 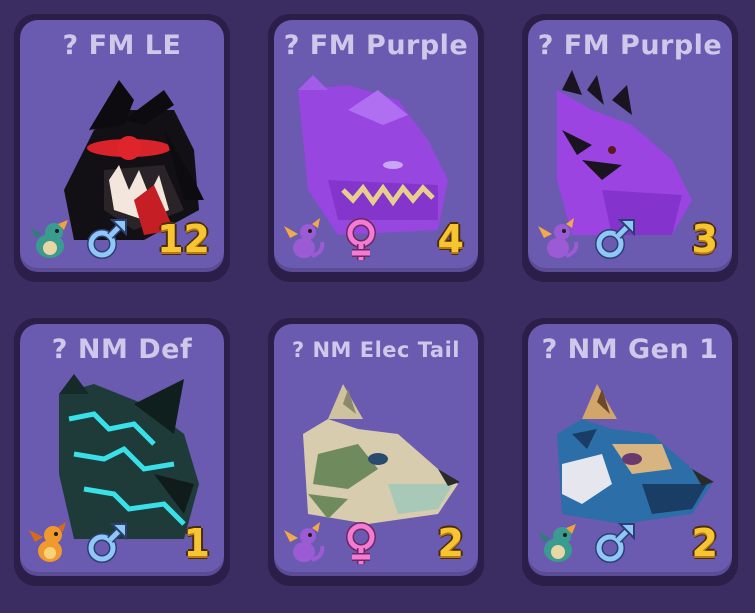 I want to click on pet-card-face: ? FM LE 12, so click(x=122, y=146).